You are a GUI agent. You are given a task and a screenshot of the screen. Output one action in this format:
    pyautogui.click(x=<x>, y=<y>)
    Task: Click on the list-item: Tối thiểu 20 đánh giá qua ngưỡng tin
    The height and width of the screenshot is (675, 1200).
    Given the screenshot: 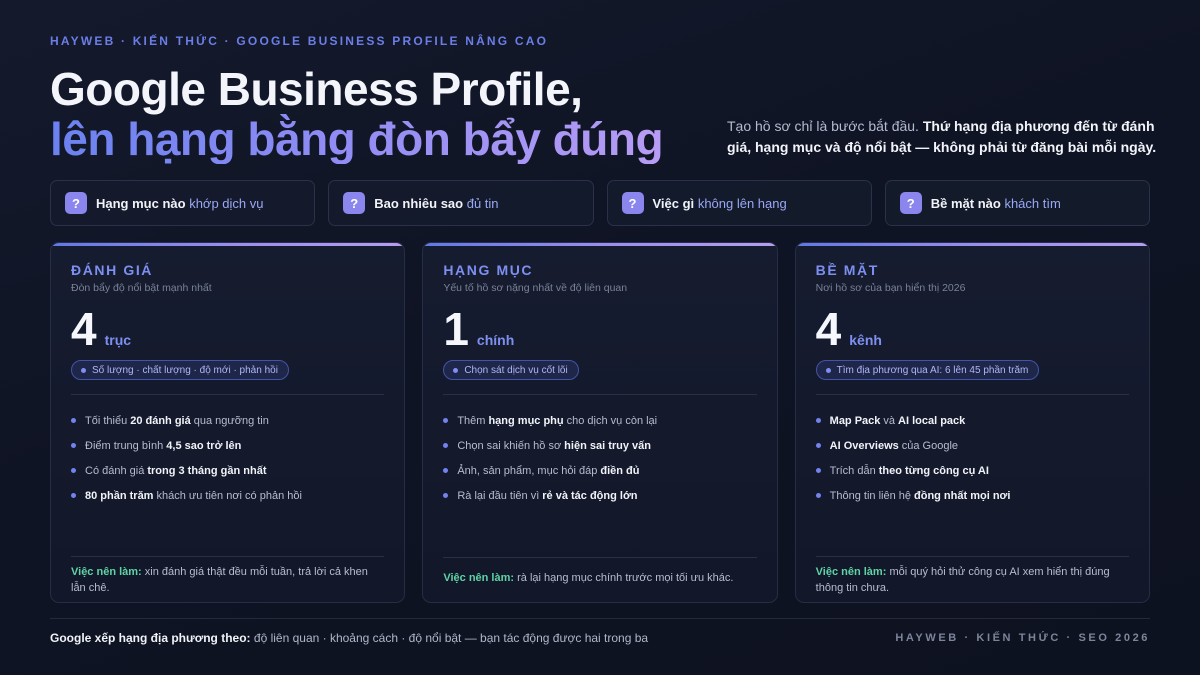 What is the action you would take?
    pyautogui.click(x=227, y=420)
    